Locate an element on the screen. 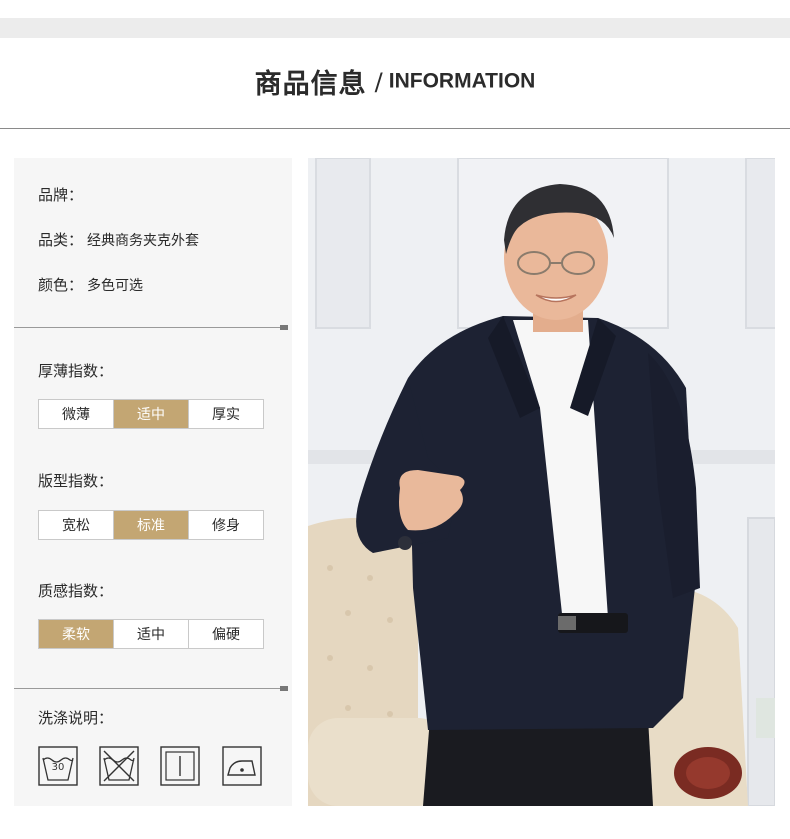 This screenshot has height=839, width=790. wash-30-icon: 30 is located at coordinates (58, 766).